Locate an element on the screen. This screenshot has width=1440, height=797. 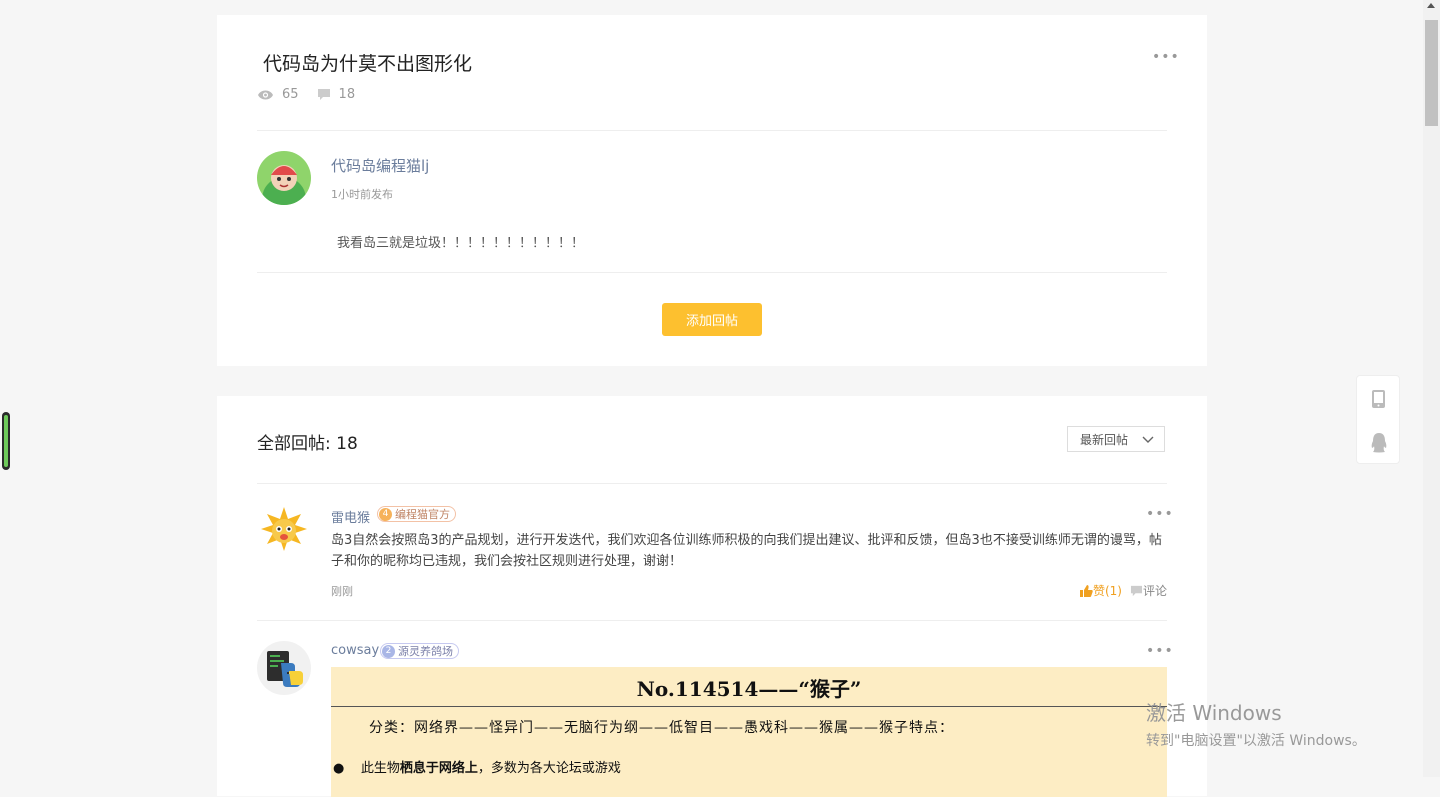
bullet-rest: ，多数为各大论坛或游戏 is located at coordinates (549, 768).